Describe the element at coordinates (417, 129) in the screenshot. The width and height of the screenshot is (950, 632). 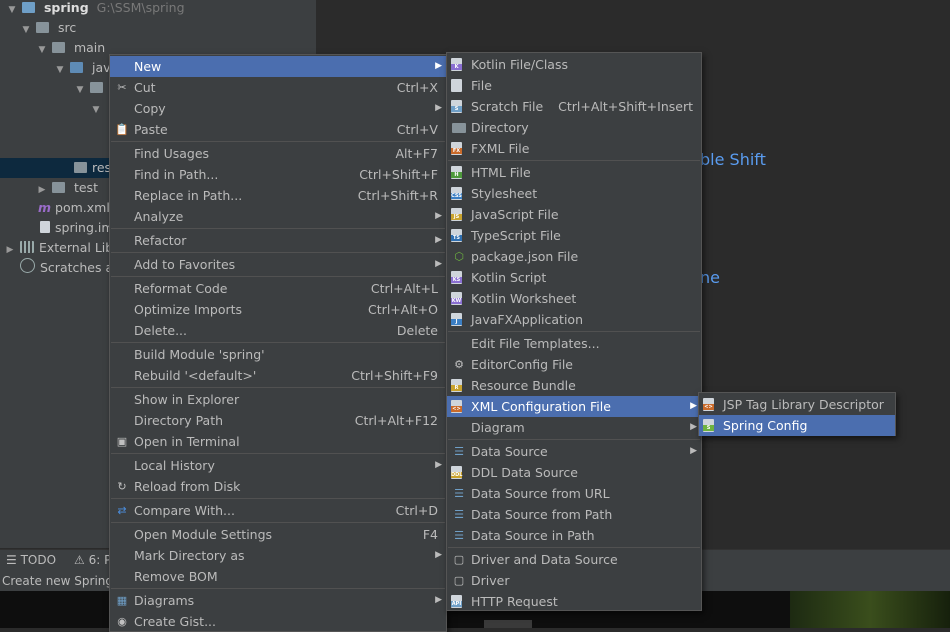
I see `menu-item-shortcut: Ctrl+V` at that location.